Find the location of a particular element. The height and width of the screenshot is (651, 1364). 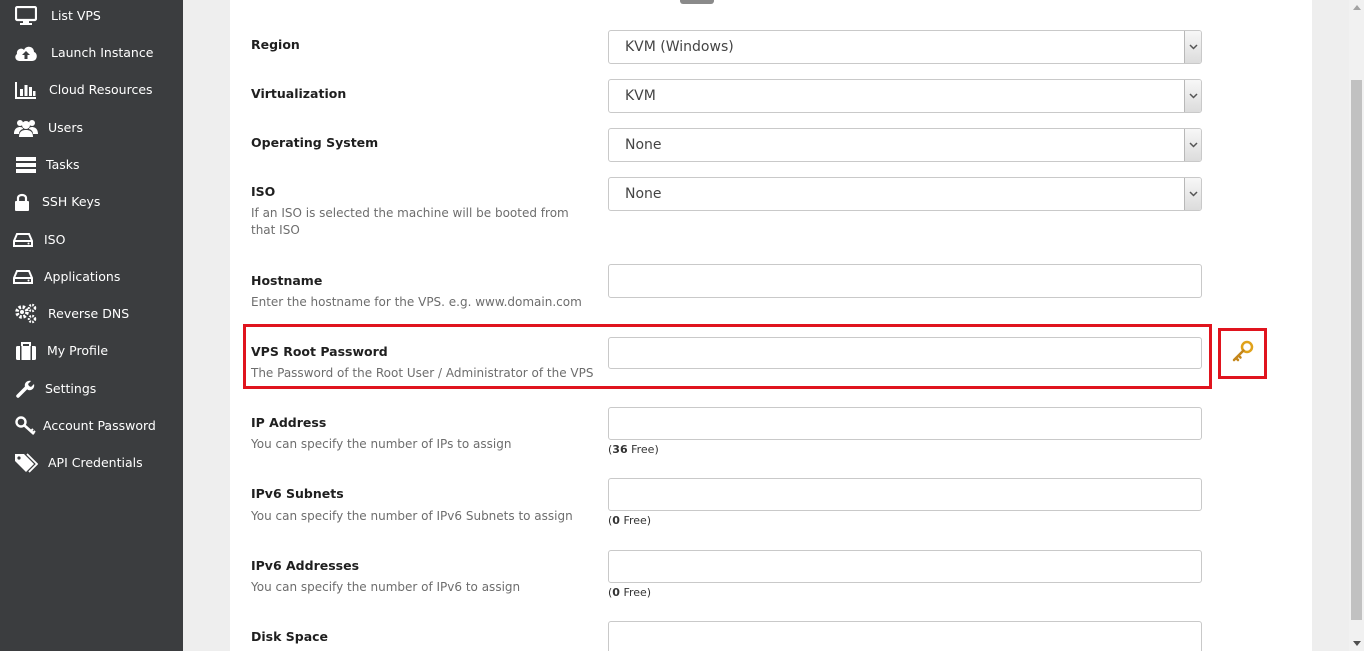

ip-address-label: IP Address is located at coordinates (289, 422).